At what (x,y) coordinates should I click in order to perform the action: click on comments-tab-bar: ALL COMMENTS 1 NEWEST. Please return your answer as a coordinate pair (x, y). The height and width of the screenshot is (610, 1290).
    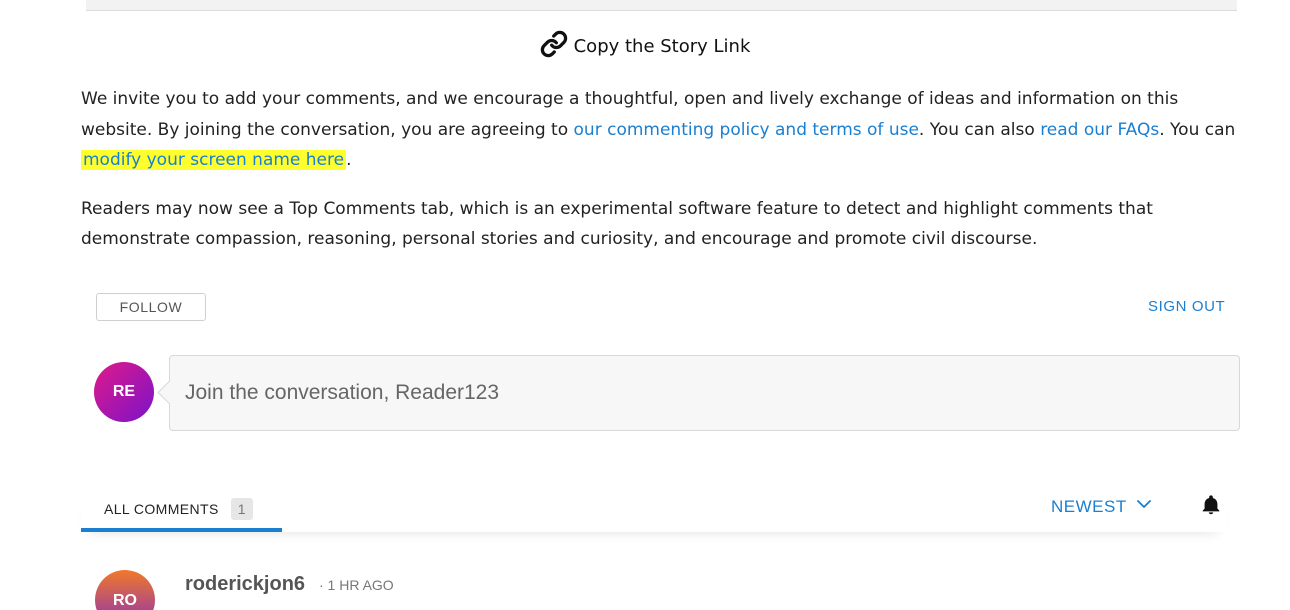
    Looking at the image, I should click on (653, 511).